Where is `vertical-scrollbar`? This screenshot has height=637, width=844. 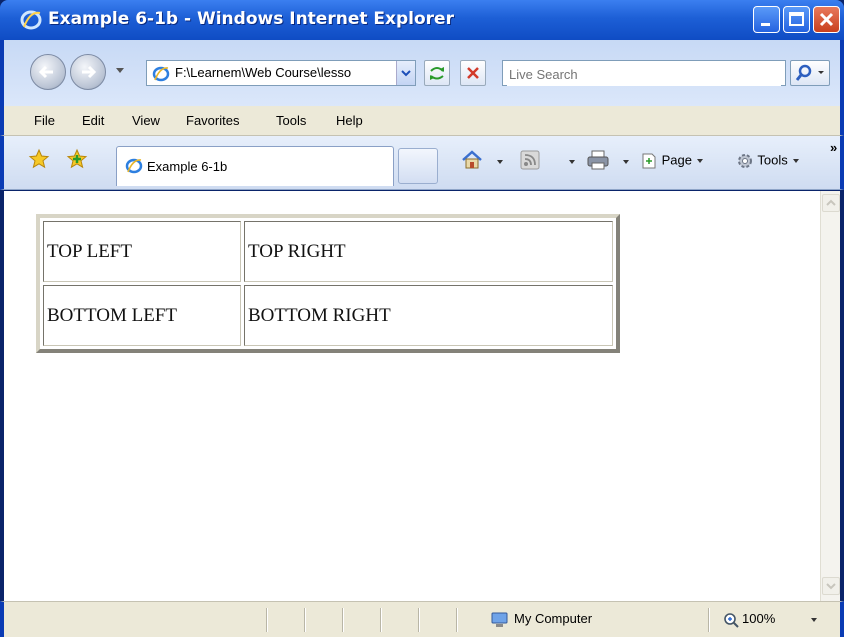
vertical-scrollbar is located at coordinates (830, 396).